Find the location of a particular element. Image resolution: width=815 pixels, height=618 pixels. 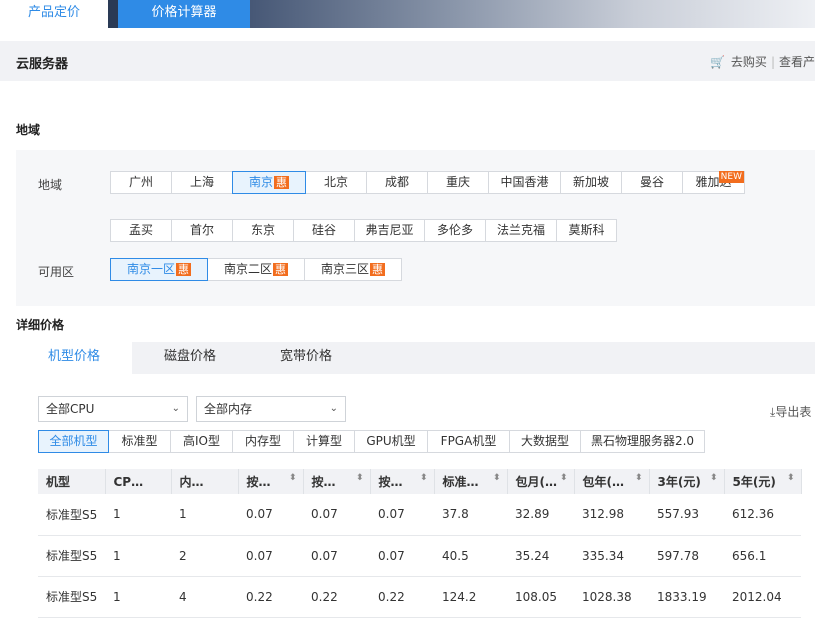

cpu-select: 全部CPU ⌄ is located at coordinates (113, 409).